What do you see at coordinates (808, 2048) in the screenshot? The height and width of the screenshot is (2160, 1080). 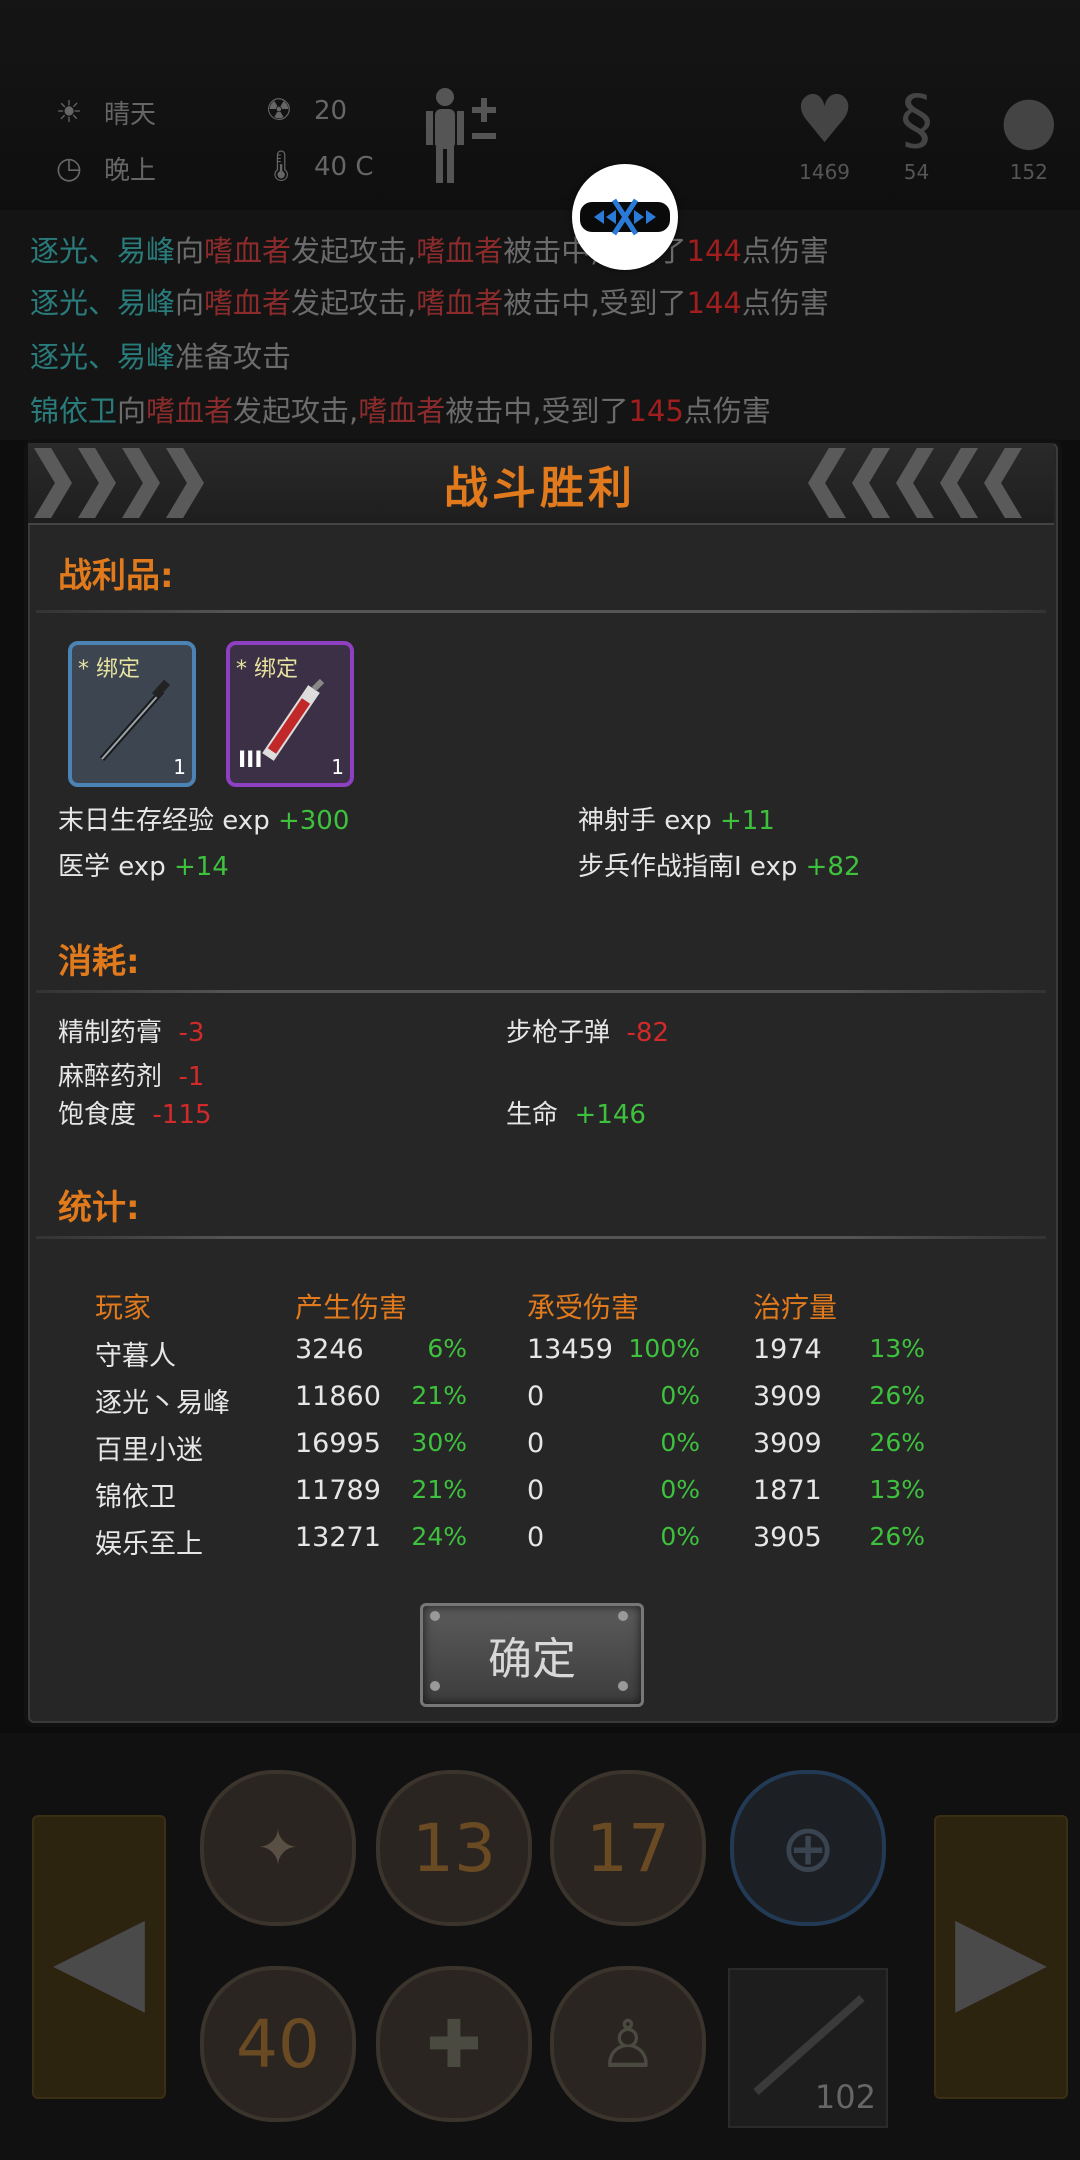 I see `weapon-slot: 102` at bounding box center [808, 2048].